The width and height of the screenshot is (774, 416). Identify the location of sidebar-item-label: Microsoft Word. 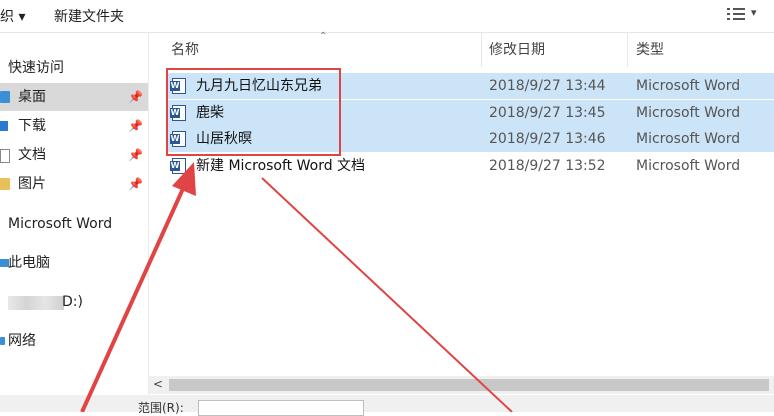
(60, 224).